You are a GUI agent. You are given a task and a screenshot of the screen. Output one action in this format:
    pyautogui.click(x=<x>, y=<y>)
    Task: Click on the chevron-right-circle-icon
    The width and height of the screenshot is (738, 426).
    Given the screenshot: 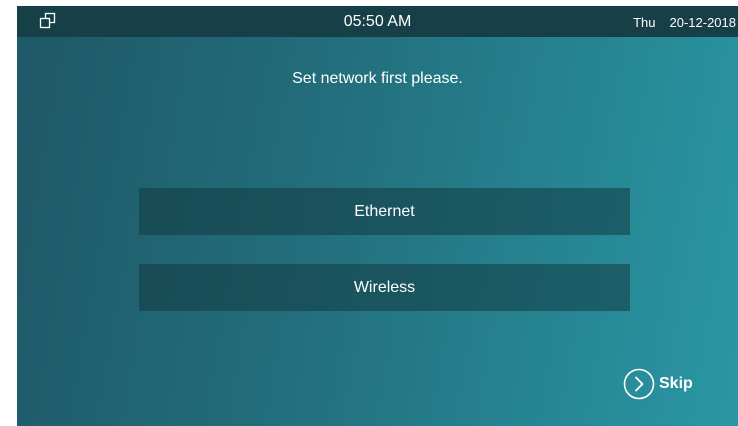 What is the action you would take?
    pyautogui.click(x=639, y=384)
    